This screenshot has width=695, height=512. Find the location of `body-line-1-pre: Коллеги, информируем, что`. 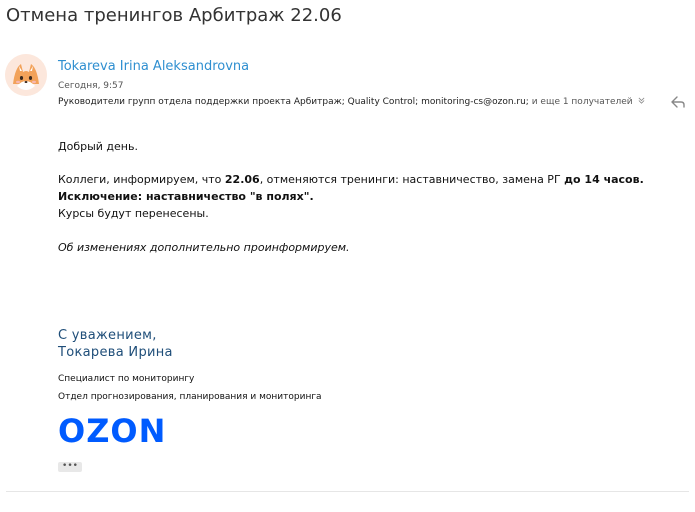

body-line-1-pre: Коллеги, информируем, что is located at coordinates (141, 179).